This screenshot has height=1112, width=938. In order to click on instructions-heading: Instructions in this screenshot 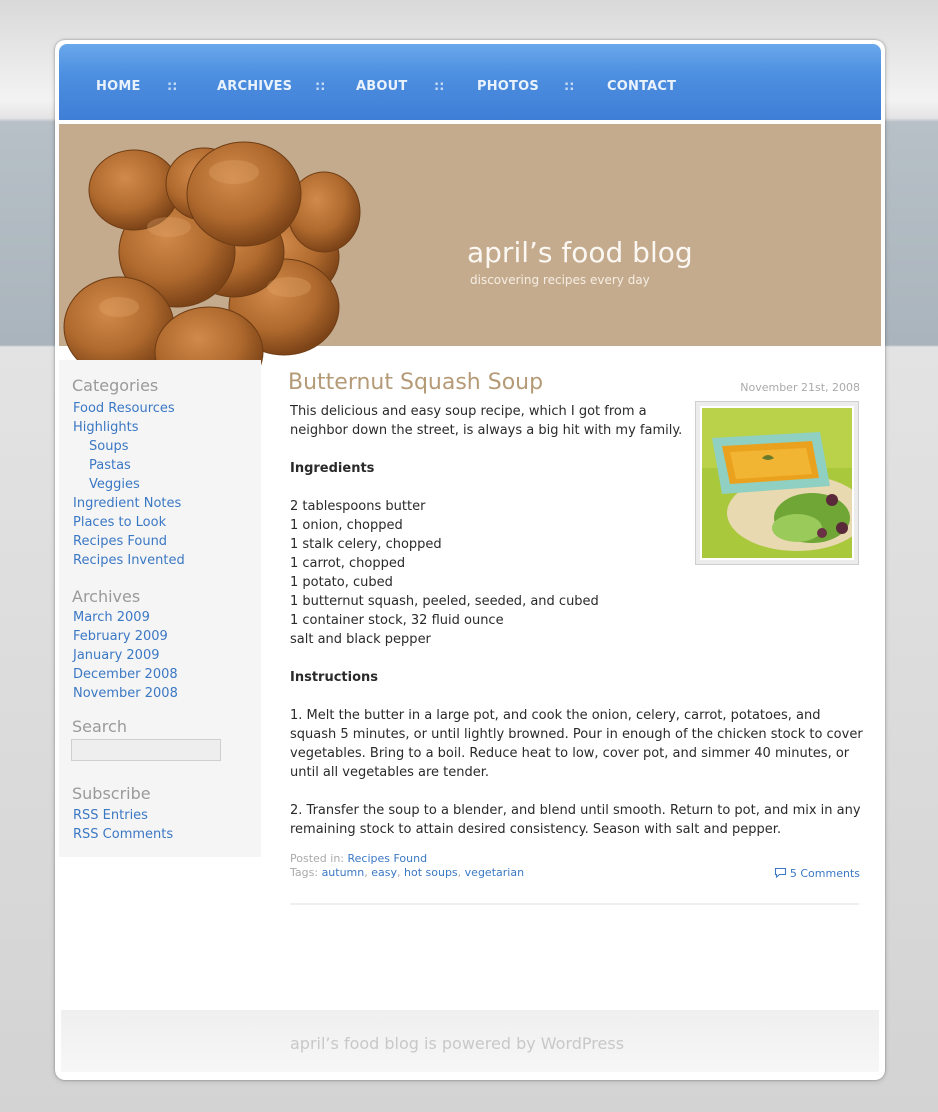, I will do `click(334, 677)`.